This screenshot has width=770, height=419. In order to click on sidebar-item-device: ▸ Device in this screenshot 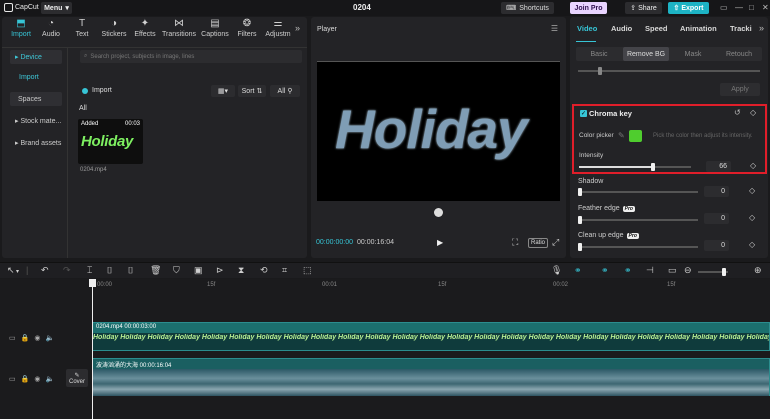, I will do `click(36, 57)`.